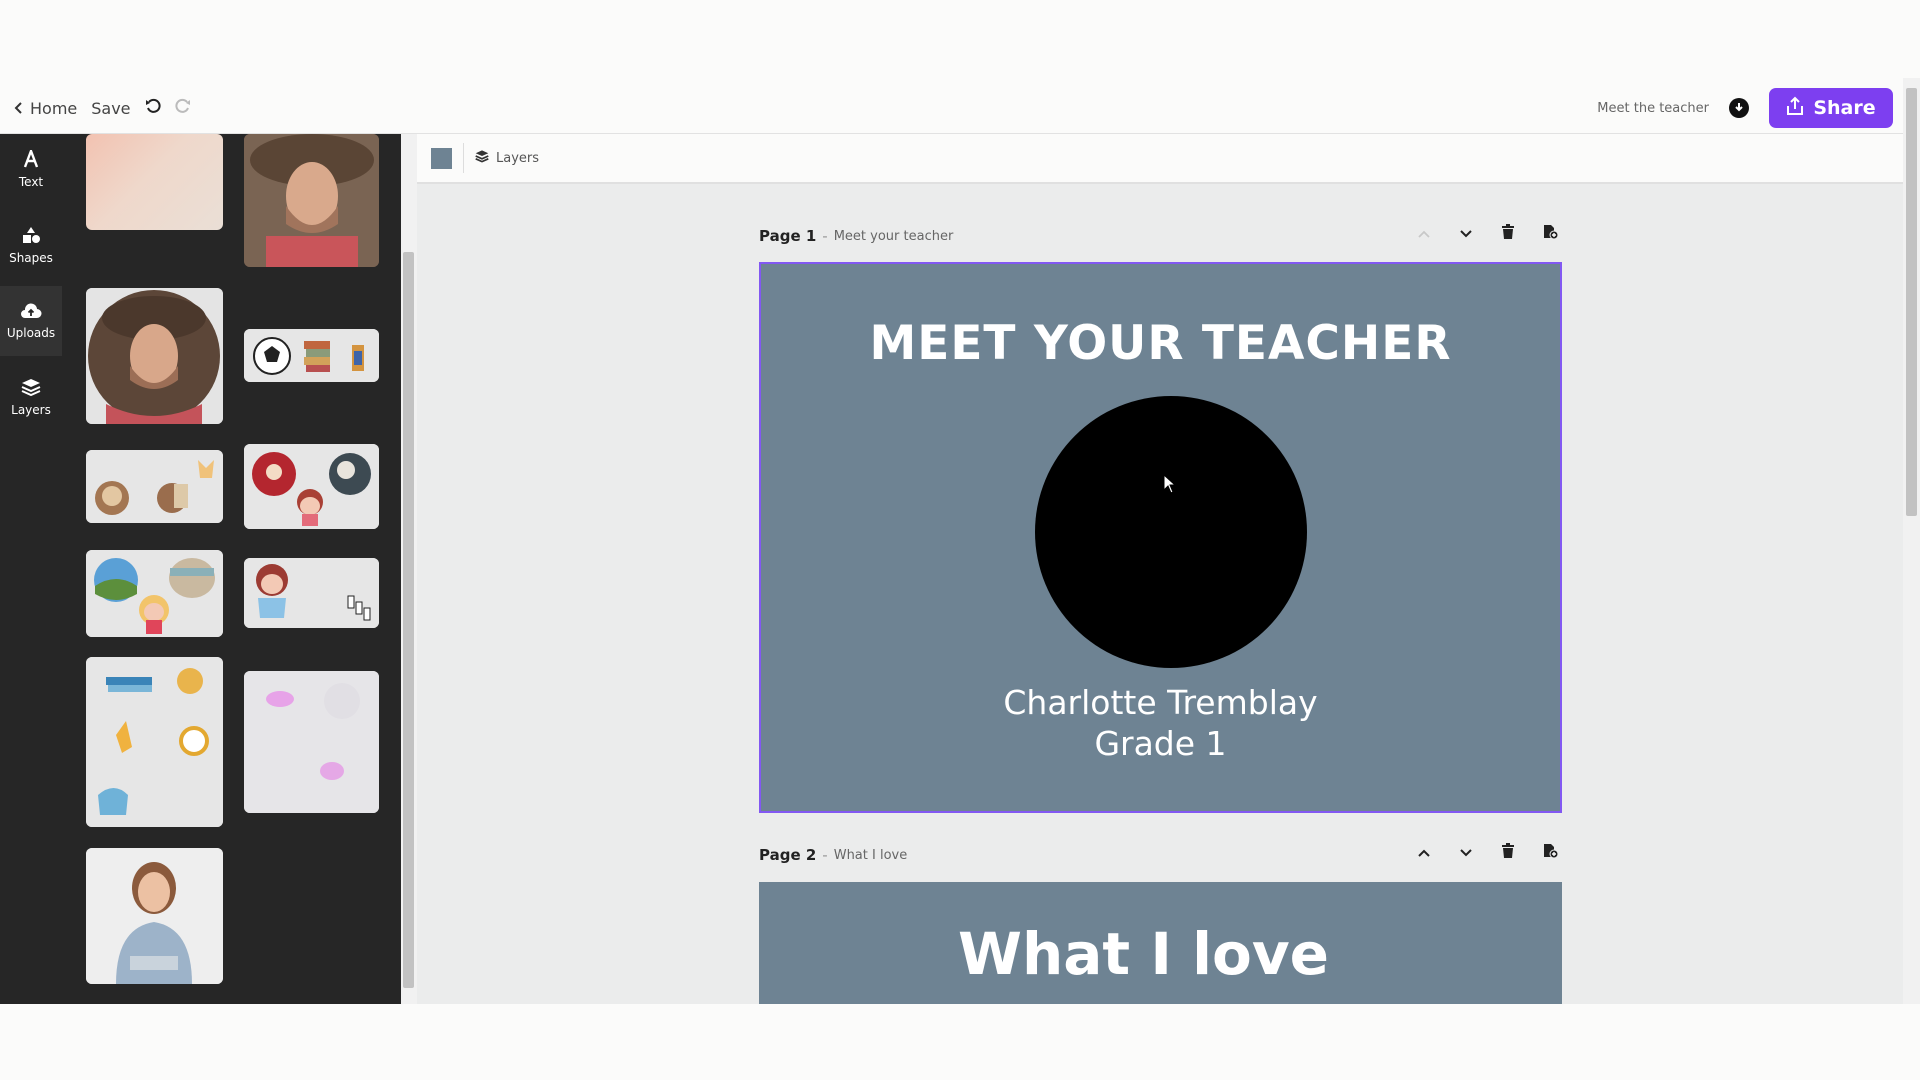  I want to click on photo-placeholder-circle, so click(1171, 532).